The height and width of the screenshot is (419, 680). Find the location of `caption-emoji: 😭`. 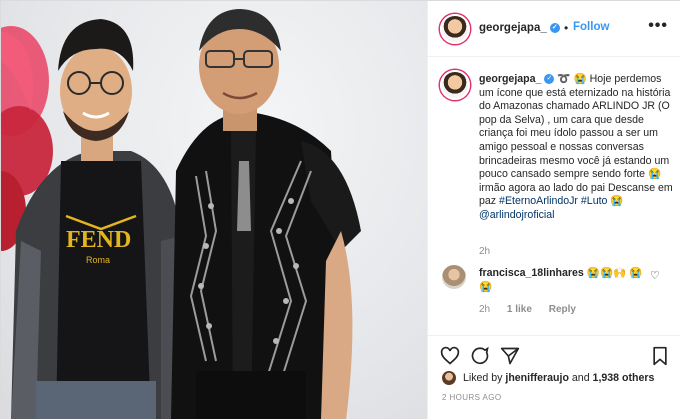

caption-emoji: 😭 is located at coordinates (617, 201).